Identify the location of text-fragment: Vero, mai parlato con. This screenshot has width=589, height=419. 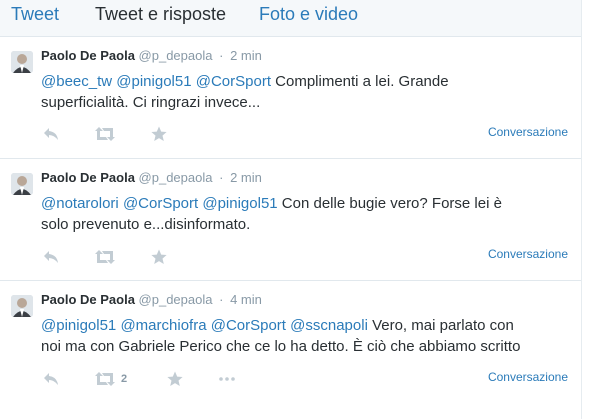
(440, 325).